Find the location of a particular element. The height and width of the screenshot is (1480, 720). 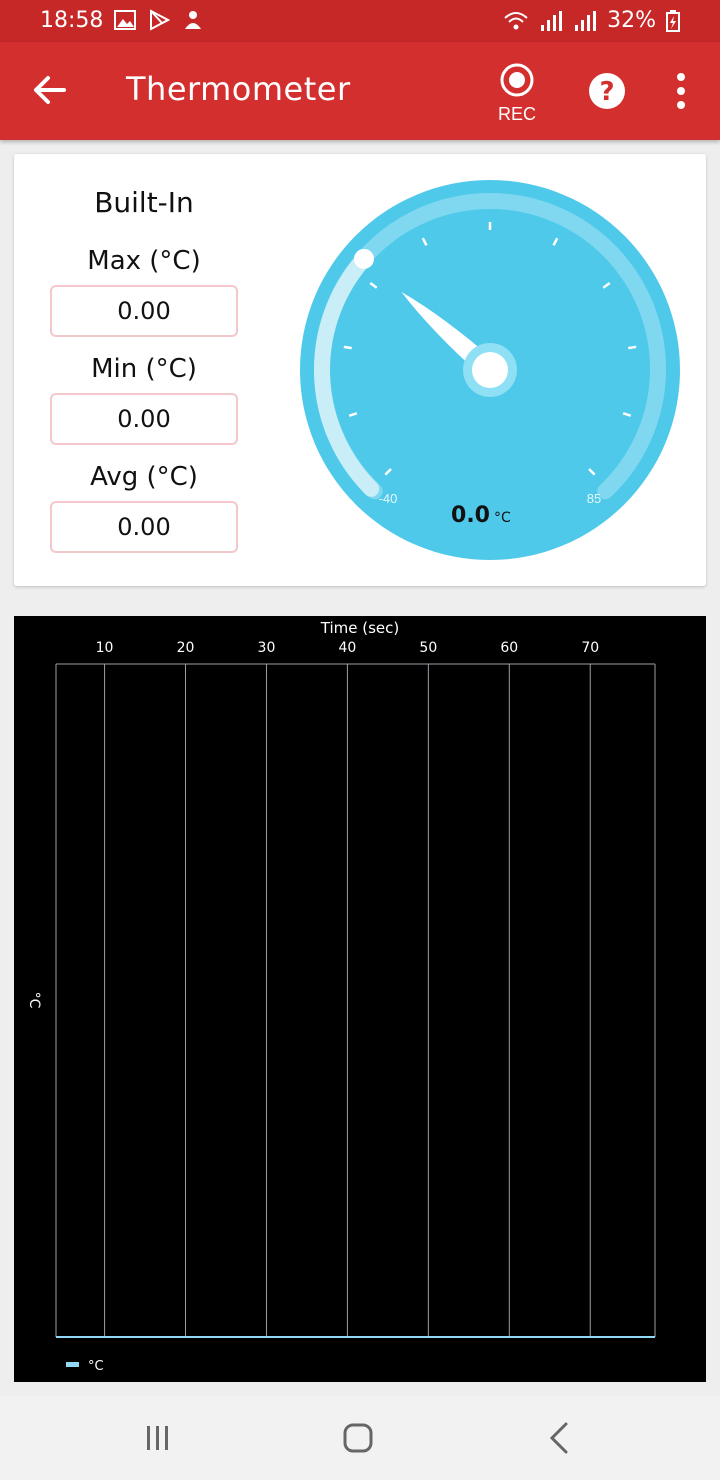

temperature-gauge: -40 85 0.0 °C is located at coordinates (490, 370).